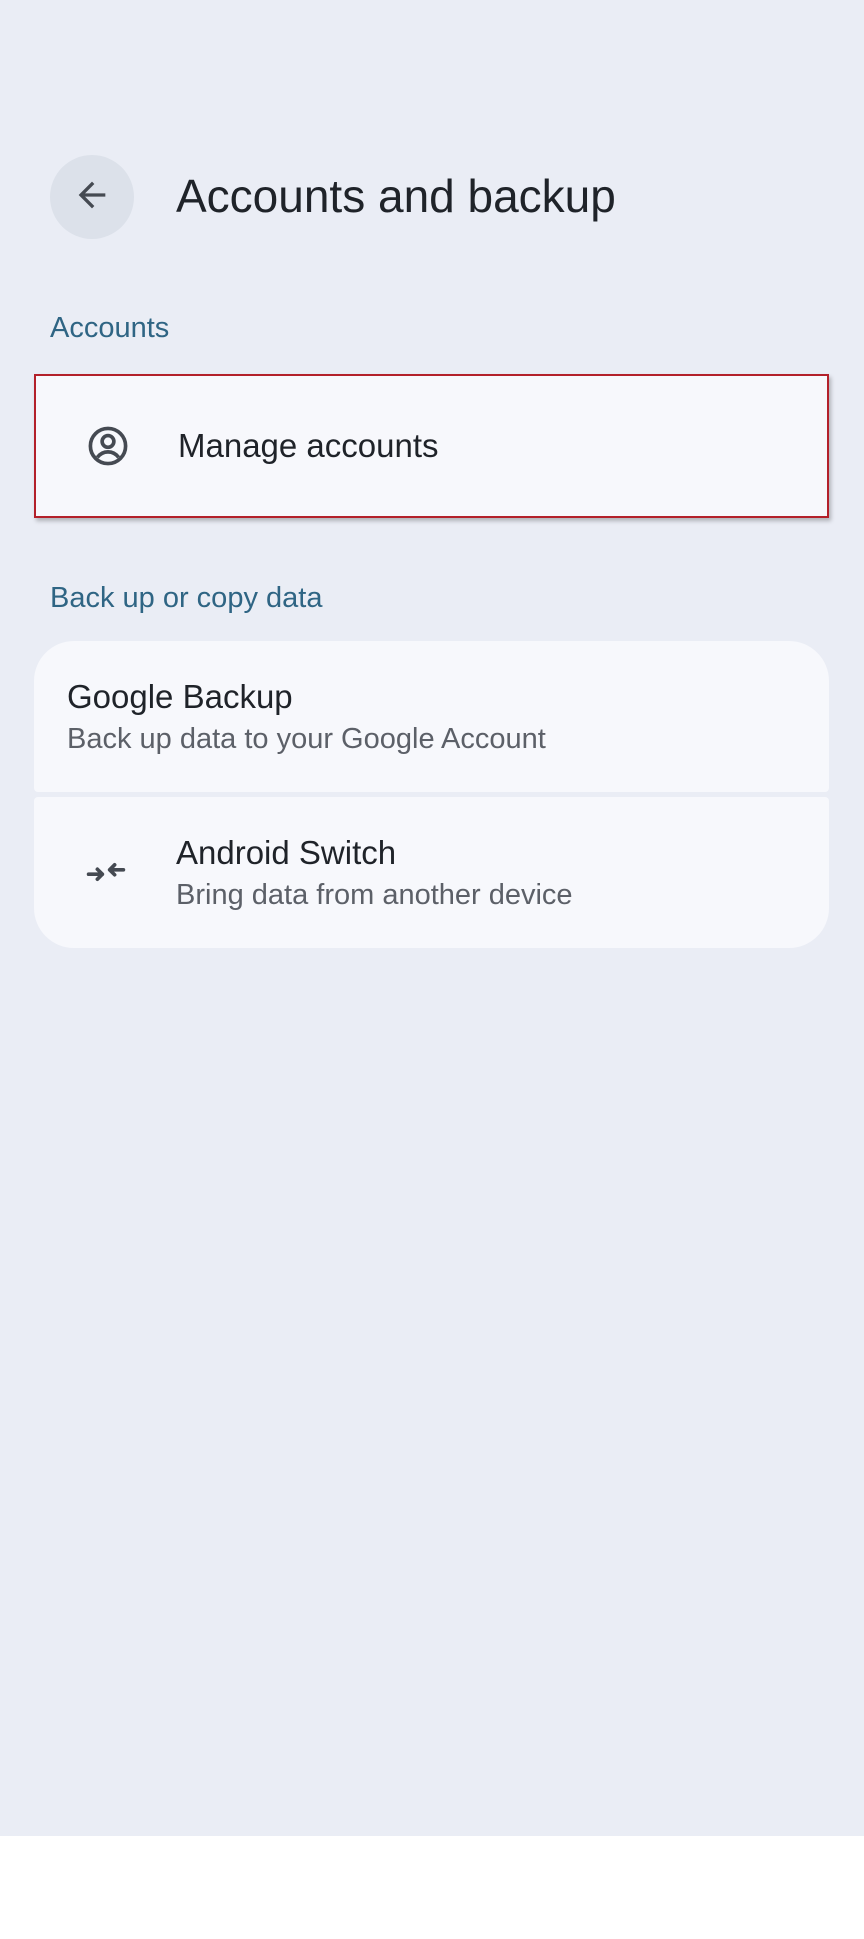 This screenshot has height=1939, width=864. What do you see at coordinates (374, 895) in the screenshot?
I see `android-switch-subtitle: Bring data from another device` at bounding box center [374, 895].